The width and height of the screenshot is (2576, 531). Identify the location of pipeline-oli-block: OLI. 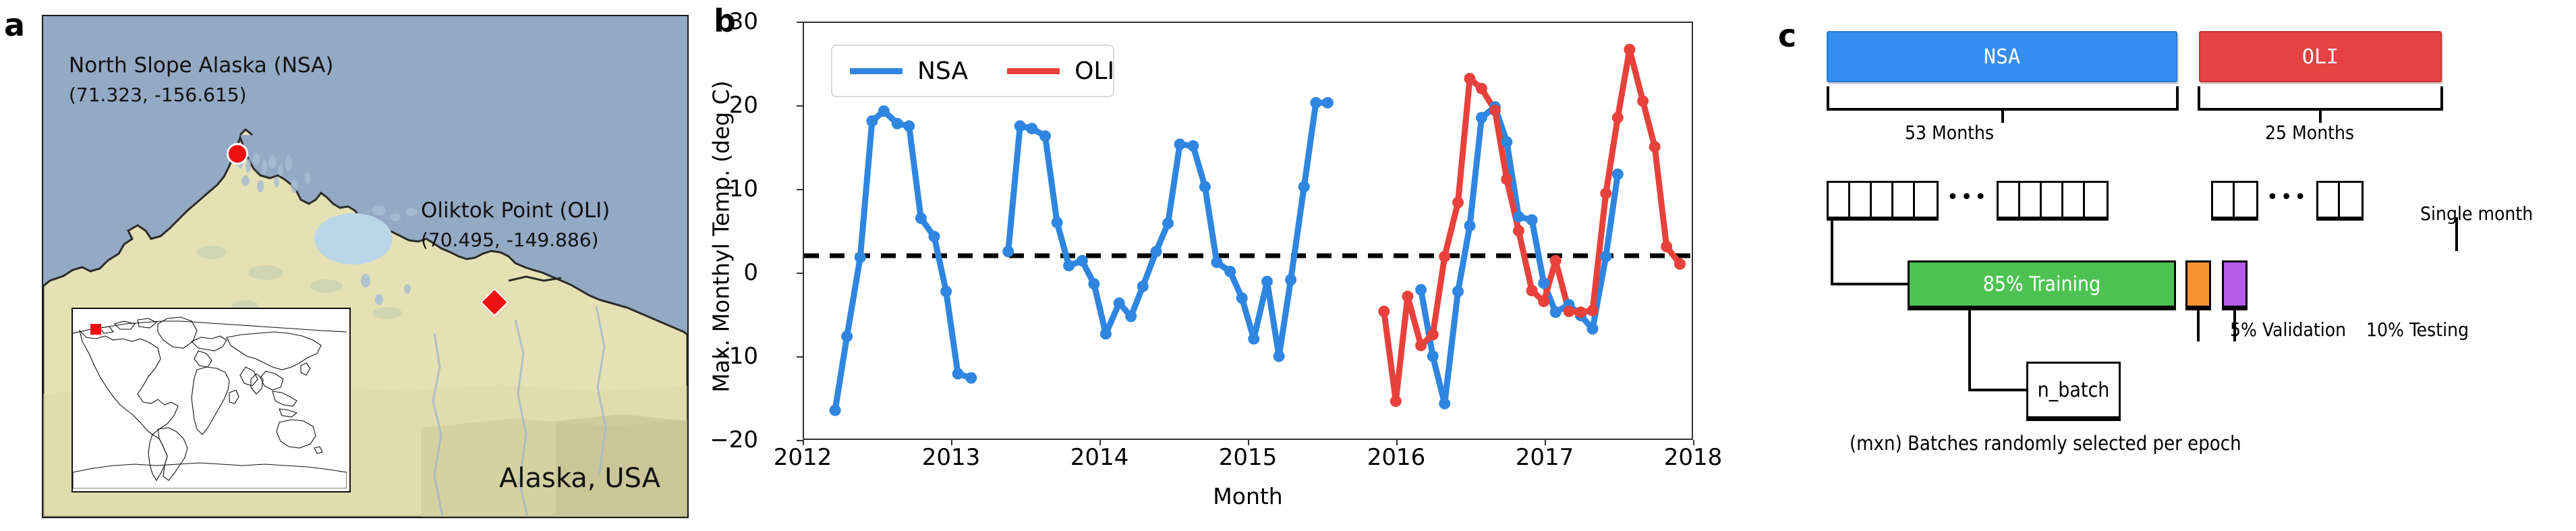
(2320, 56).